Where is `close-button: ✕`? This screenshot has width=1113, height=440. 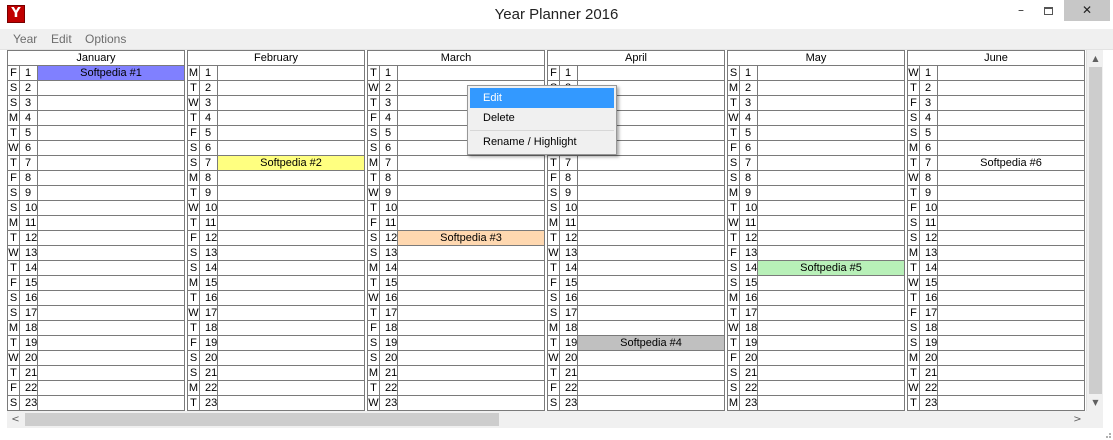 close-button: ✕ is located at coordinates (1087, 10).